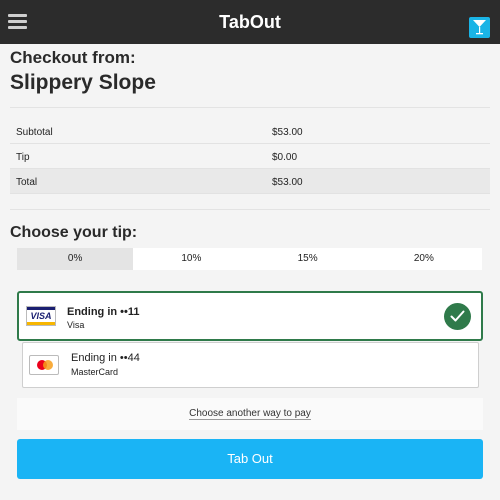 Image resolution: width=500 pixels, height=500 pixels. I want to click on another-way-label: Choose another way to pay, so click(250, 414).